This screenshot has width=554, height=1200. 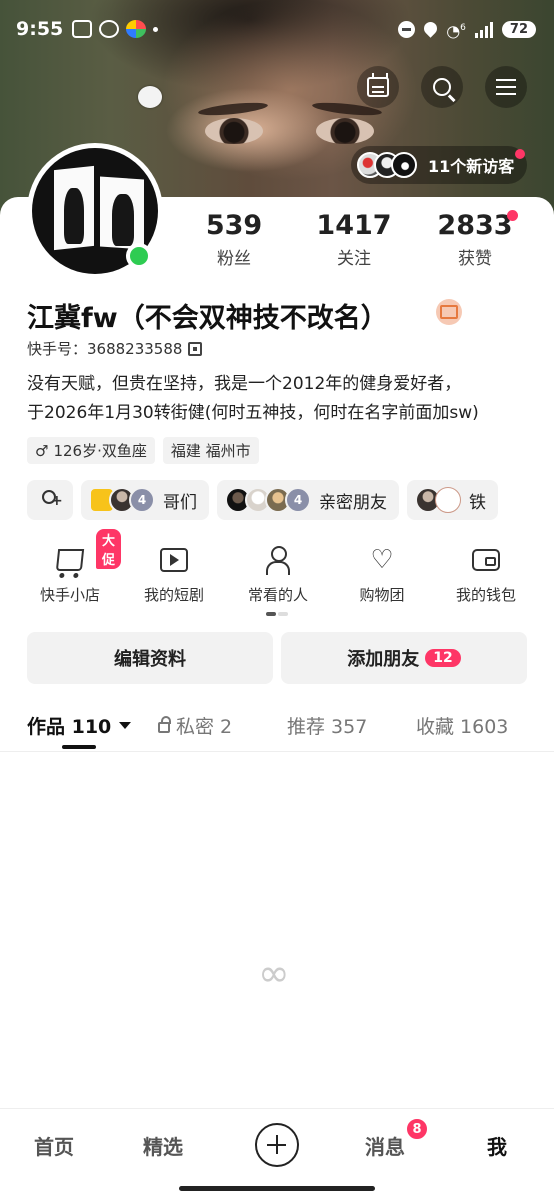 I want to click on screenshot-icon, so click(x=82, y=29).